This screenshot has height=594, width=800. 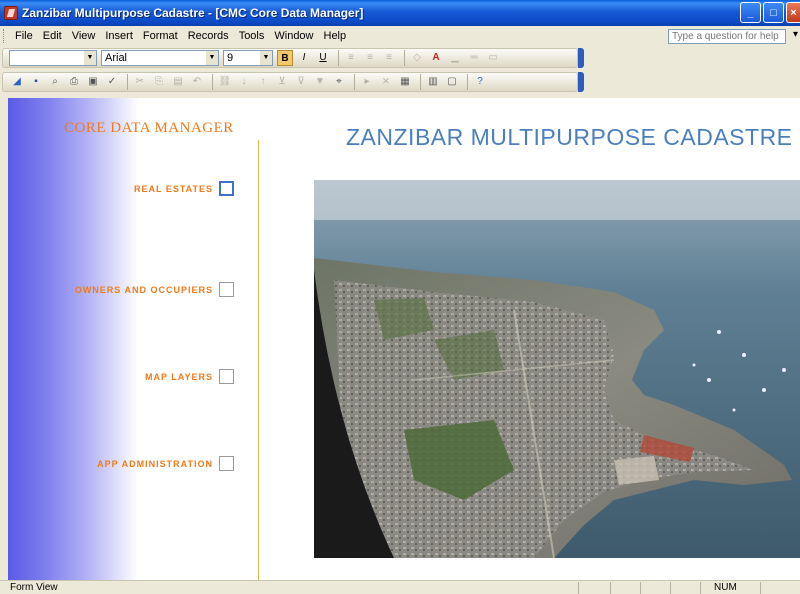 What do you see at coordinates (36, 82) in the screenshot?
I see `save-icon: ▪` at bounding box center [36, 82].